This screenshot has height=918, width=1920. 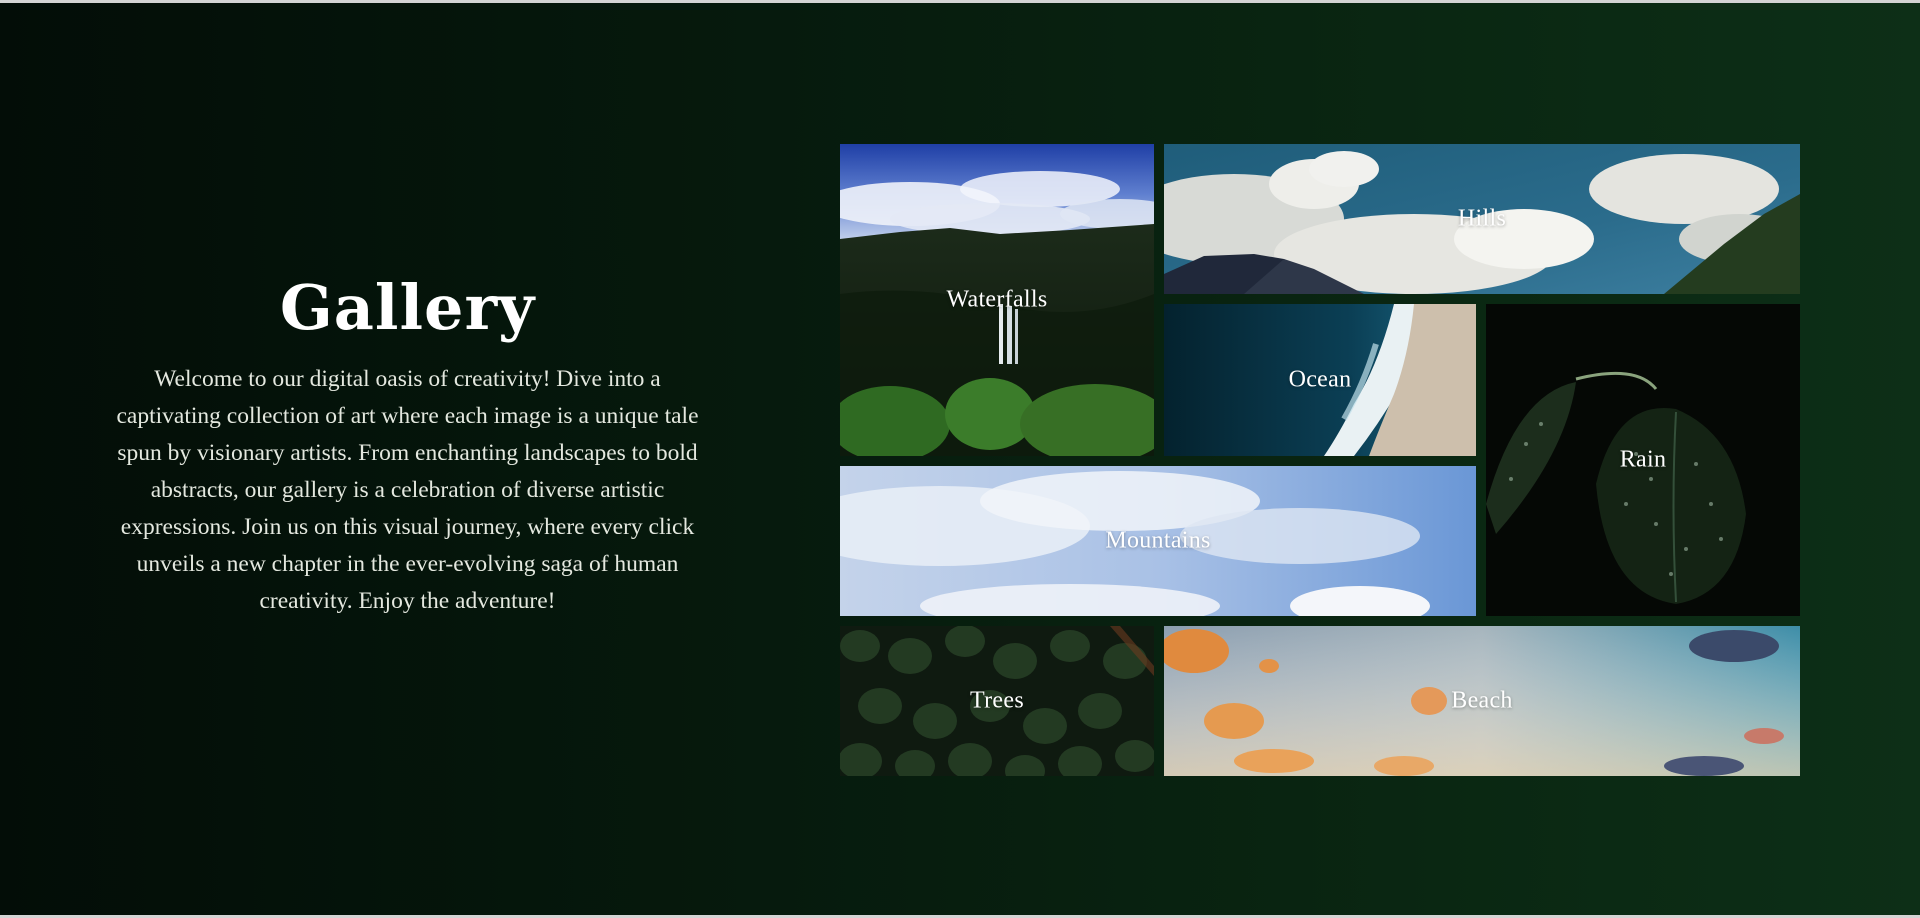 I want to click on gallery-item-mountains: Mountains, so click(x=1158, y=541).